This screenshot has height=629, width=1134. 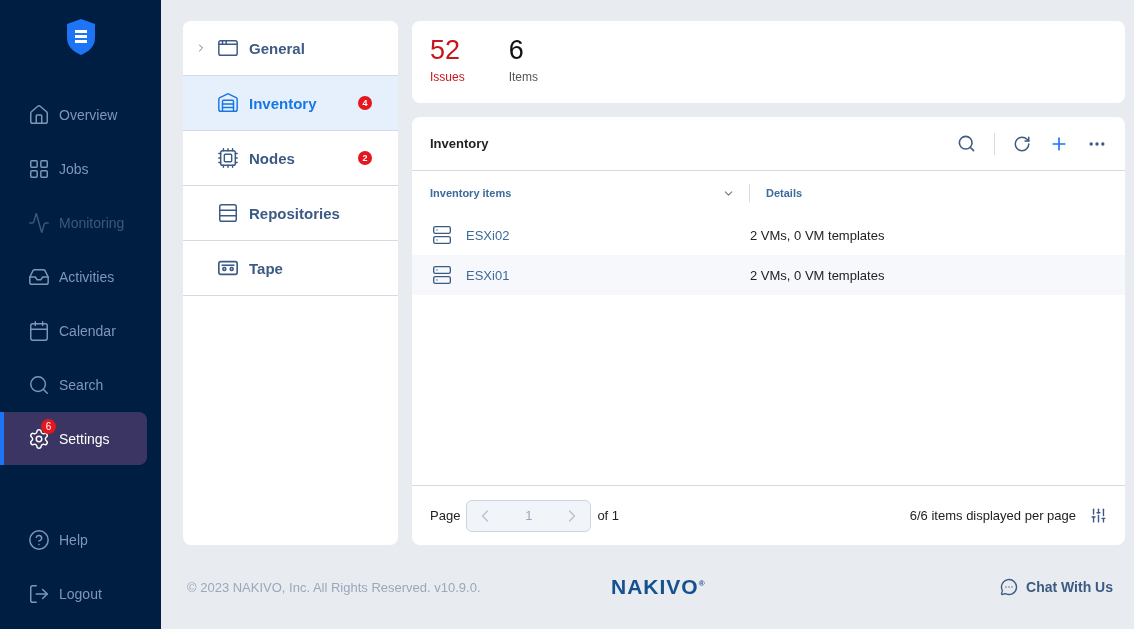 I want to click on sidebar-label: Search, so click(x=81, y=384).